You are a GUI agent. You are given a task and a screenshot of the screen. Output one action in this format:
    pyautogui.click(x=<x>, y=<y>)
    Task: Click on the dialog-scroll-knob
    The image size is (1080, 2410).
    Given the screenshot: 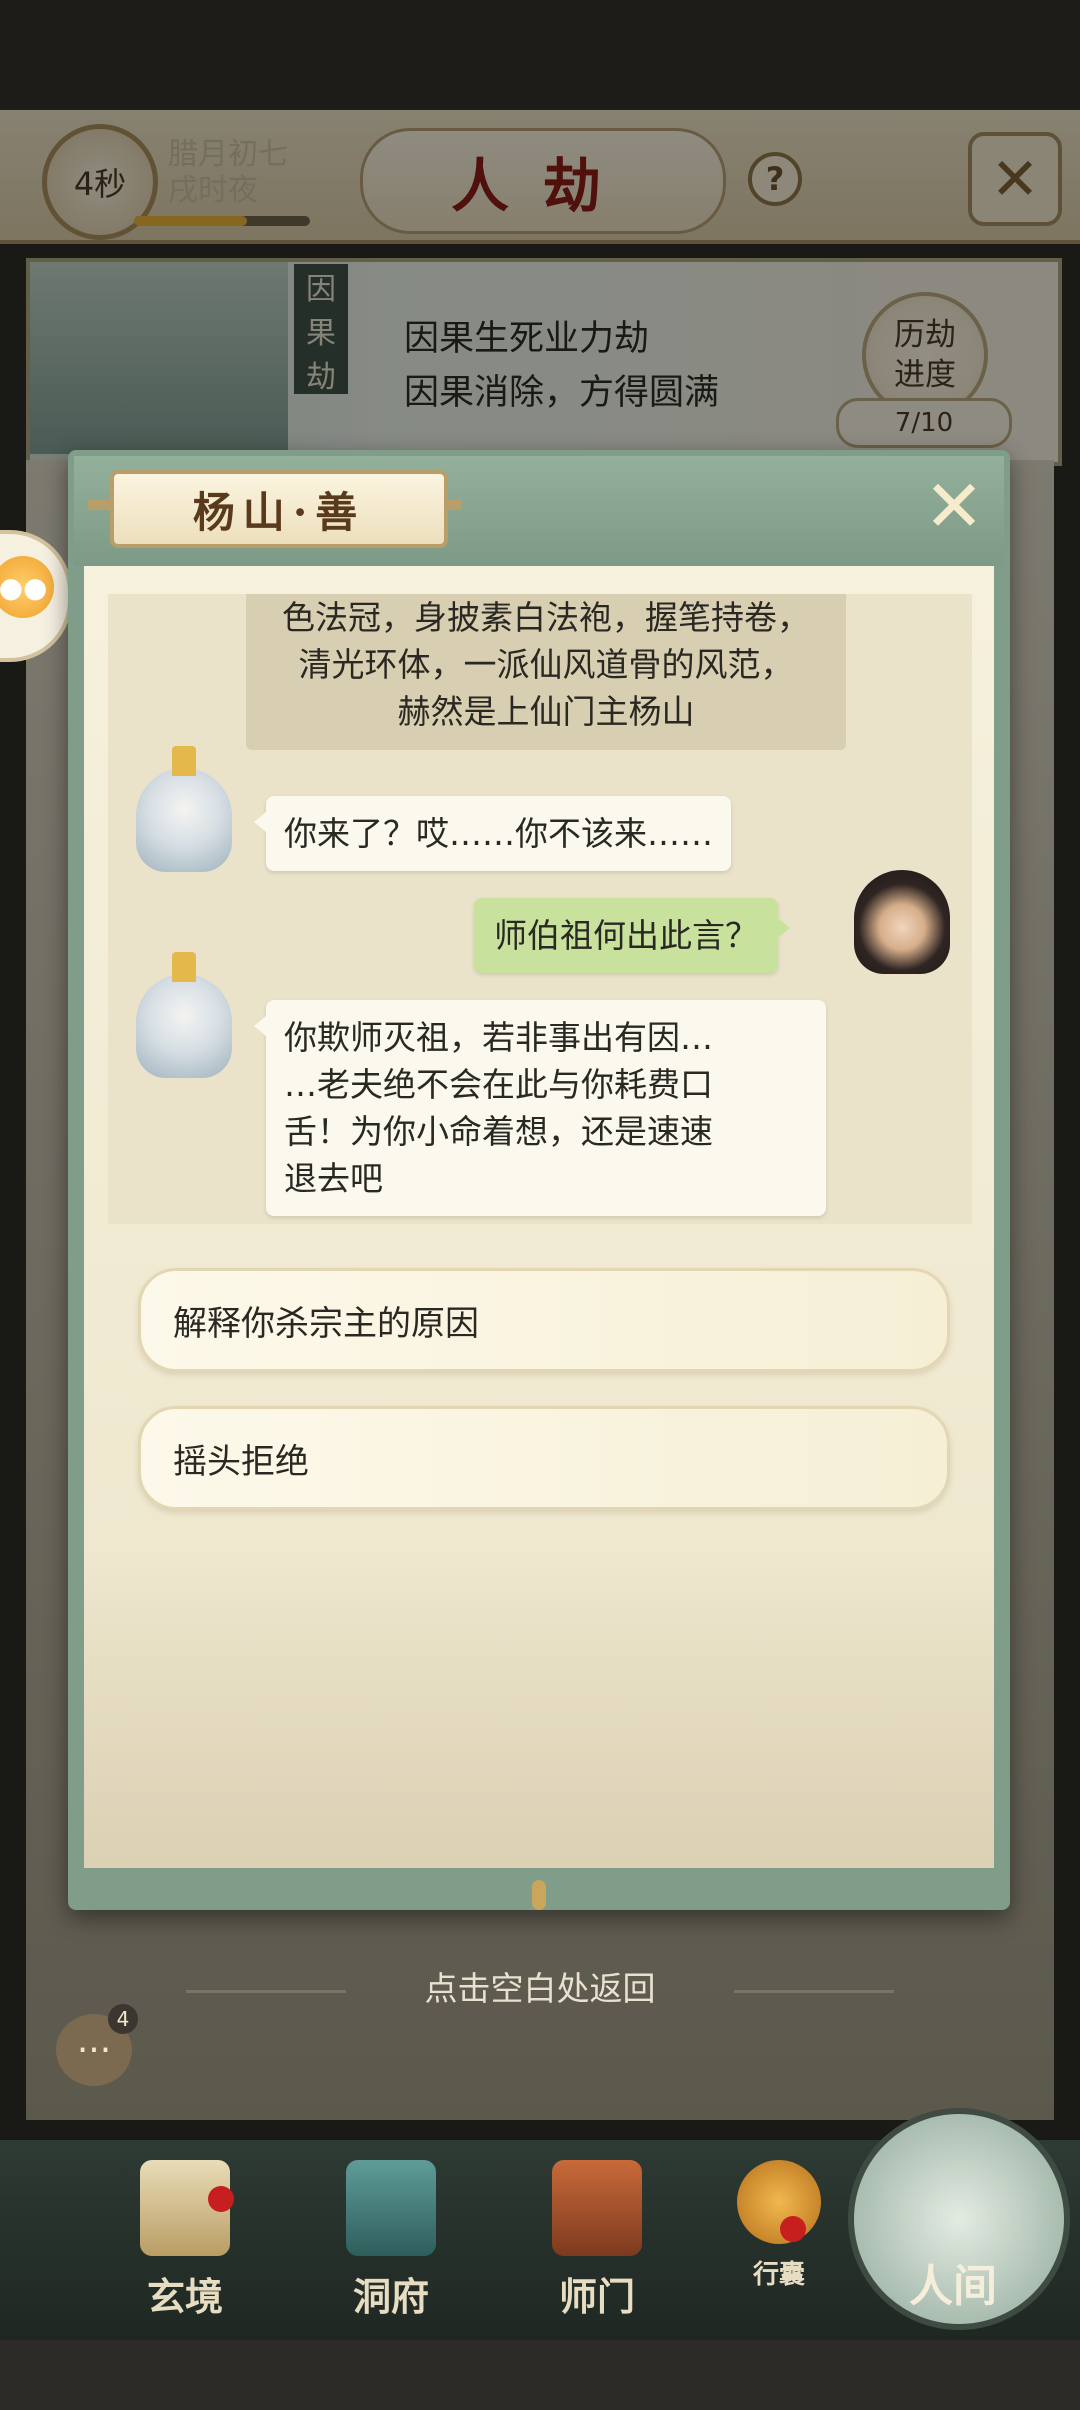 What is the action you would take?
    pyautogui.click(x=539, y=1895)
    